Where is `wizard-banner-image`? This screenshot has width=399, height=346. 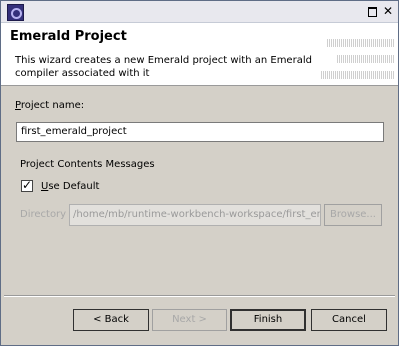 wizard-banner-image is located at coordinates (358, 59).